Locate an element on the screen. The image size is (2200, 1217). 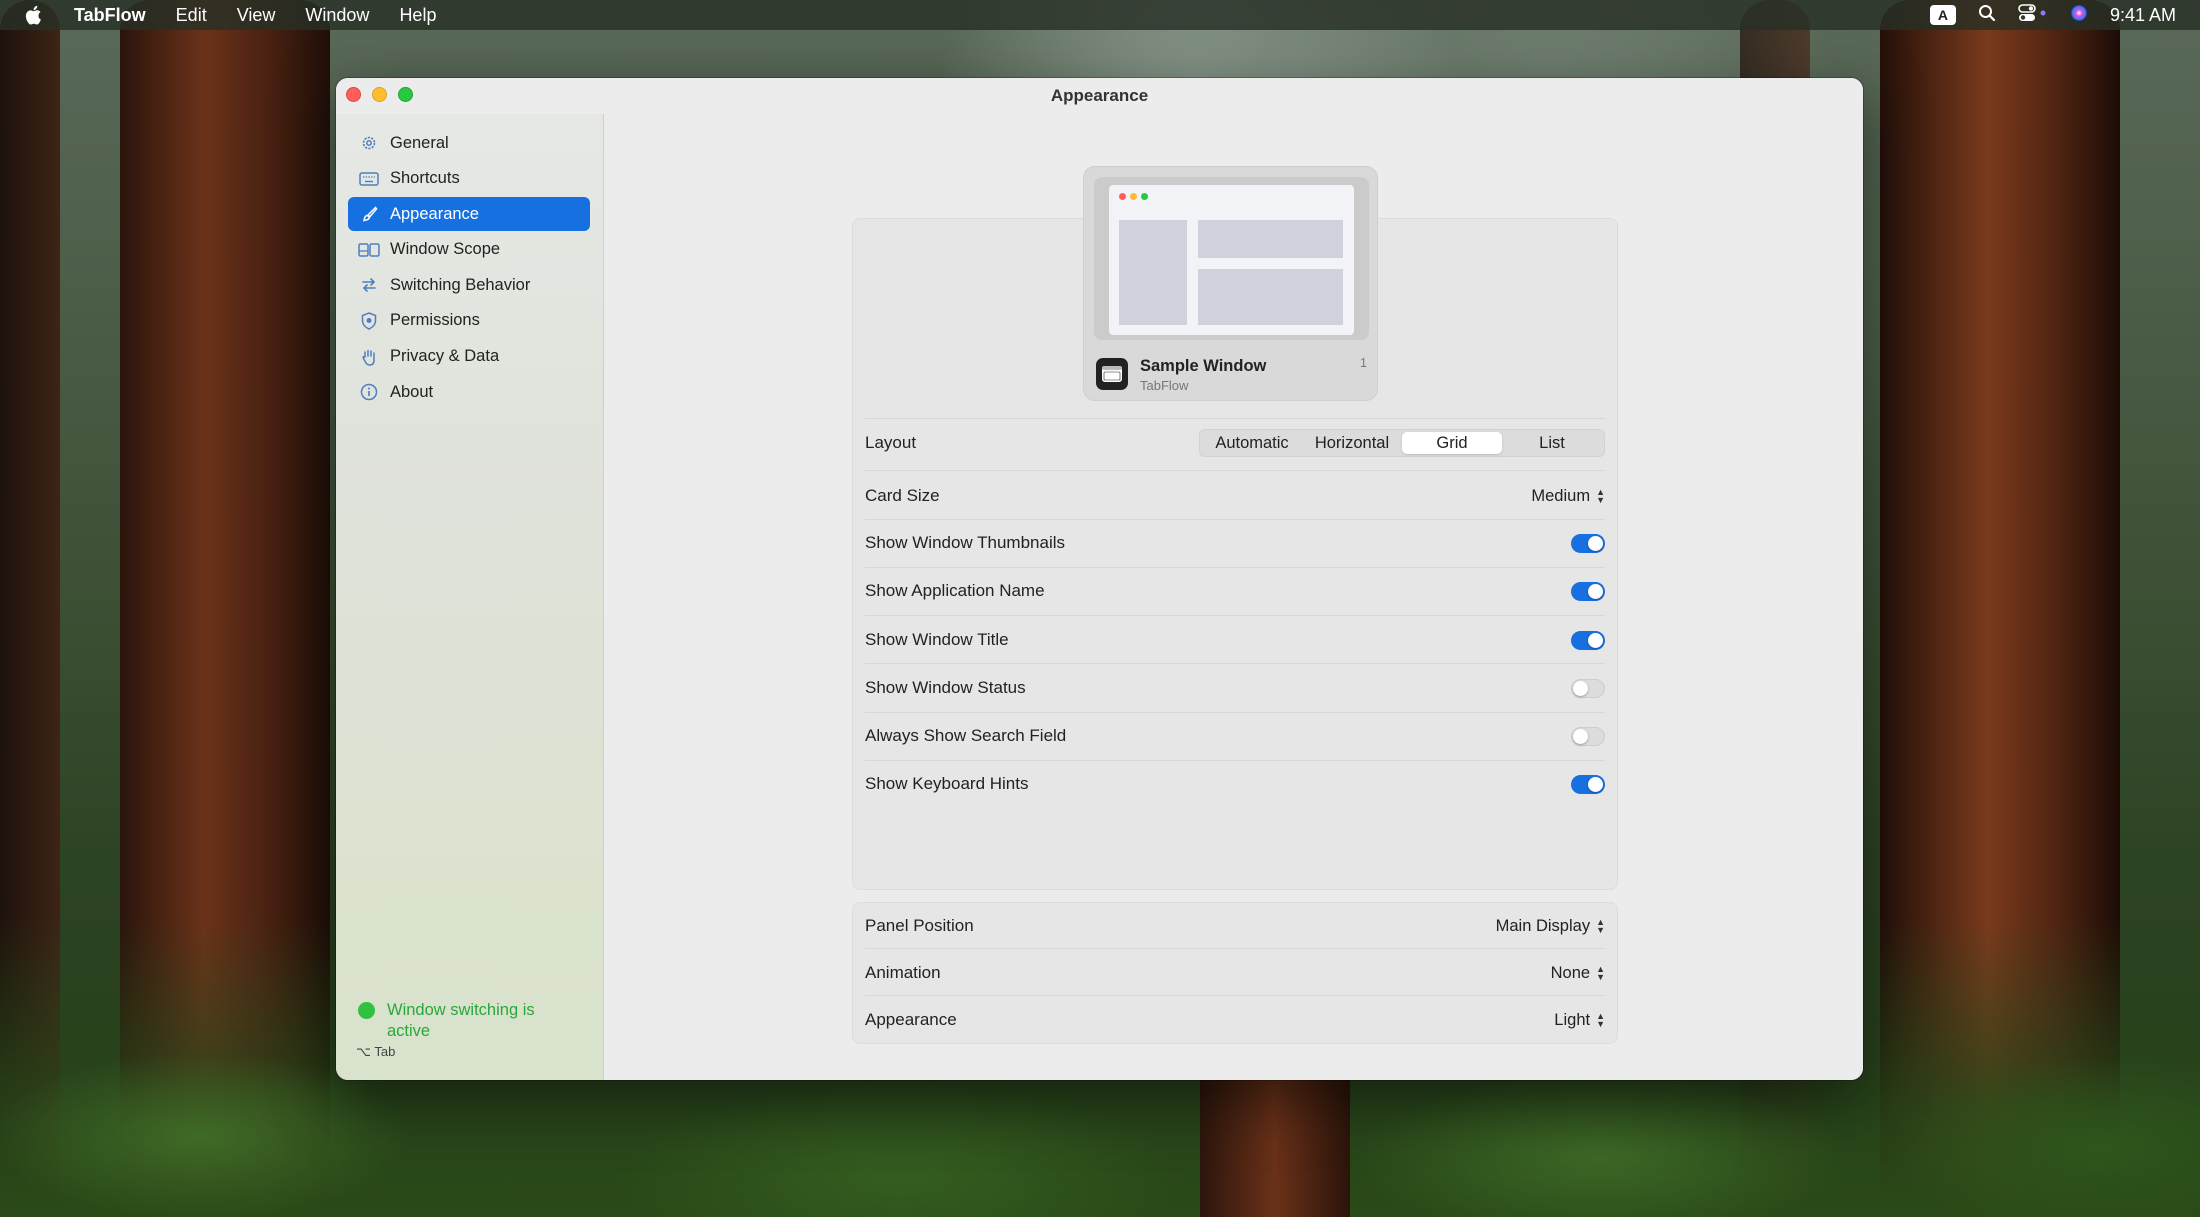
minimize-window-button is located at coordinates (379, 94).